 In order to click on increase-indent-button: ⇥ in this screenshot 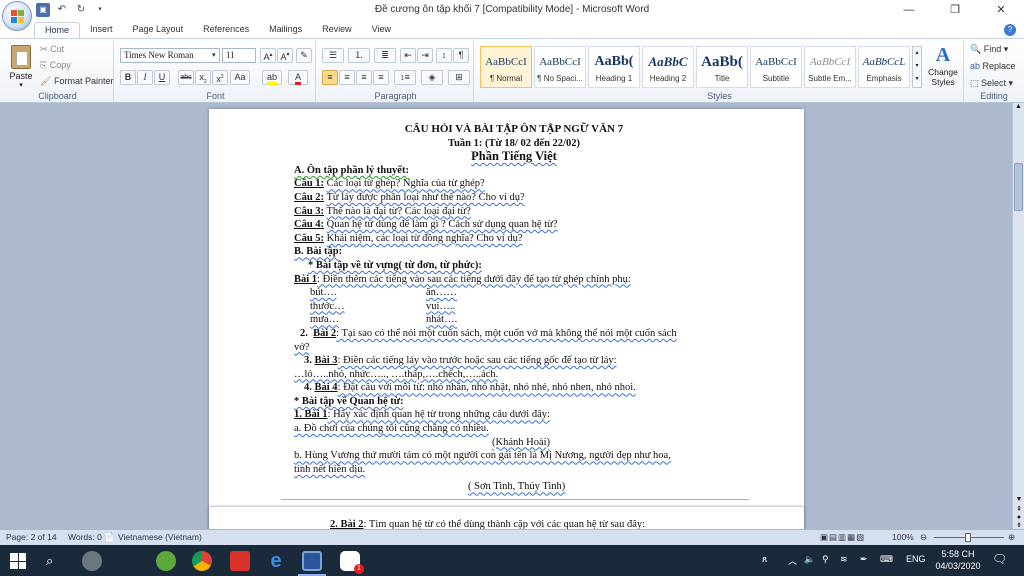, I will do `click(425, 55)`.